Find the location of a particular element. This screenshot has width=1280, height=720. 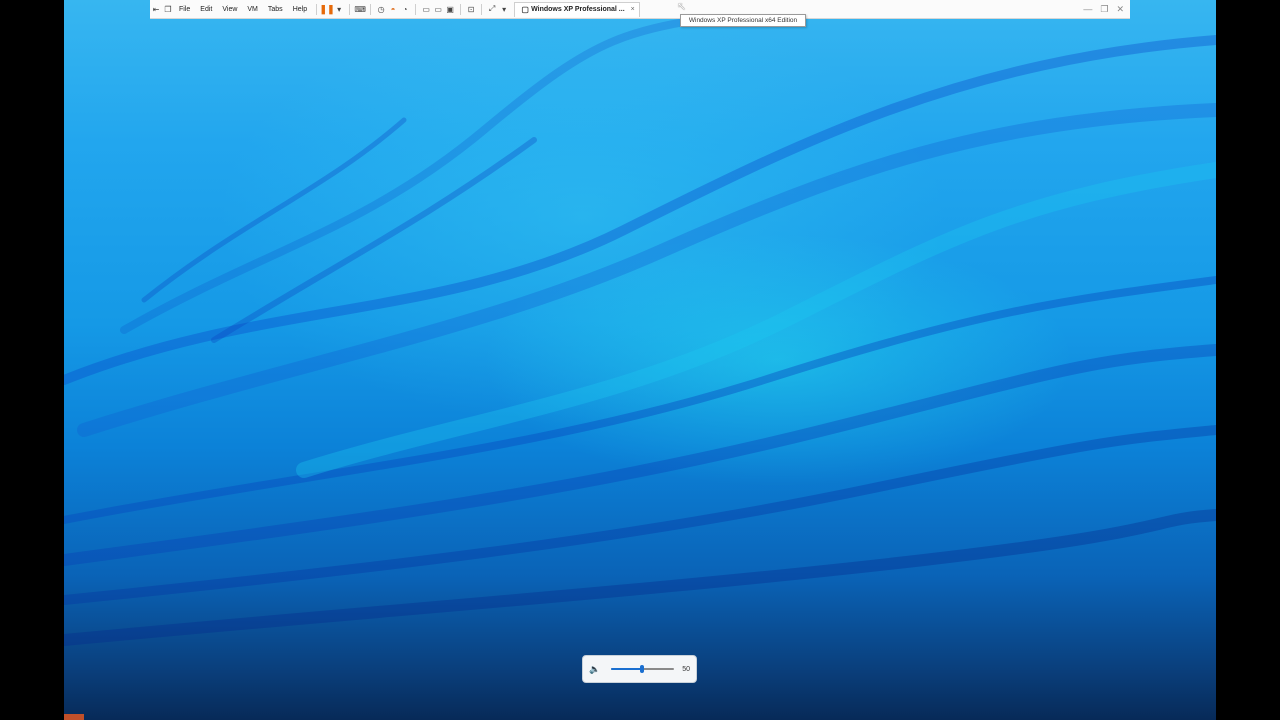

menu-vm: VM is located at coordinates (252, 9).